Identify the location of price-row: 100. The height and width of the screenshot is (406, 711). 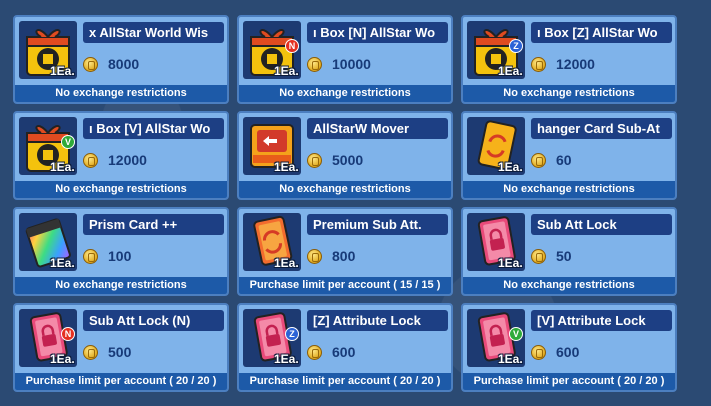
(153, 256).